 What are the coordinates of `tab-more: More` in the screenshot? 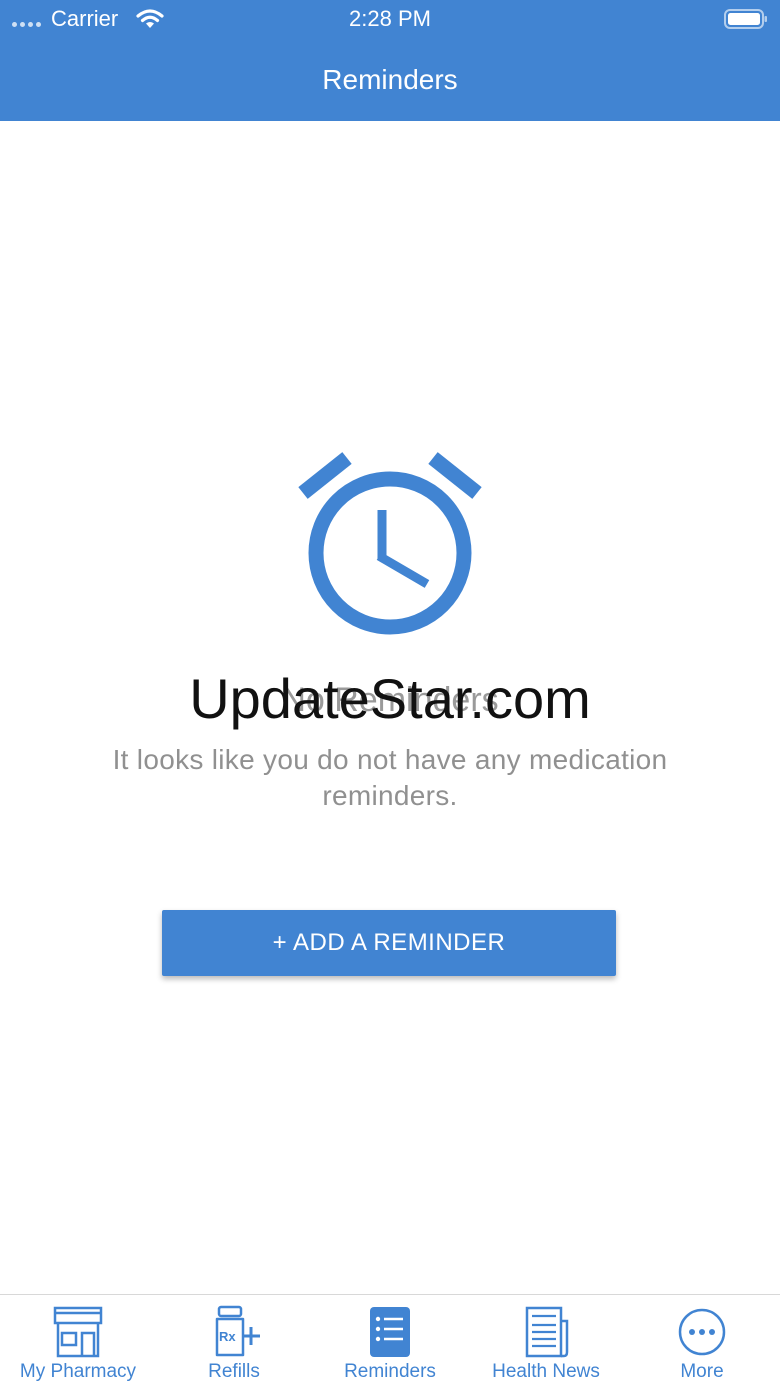 It's located at (702, 1341).